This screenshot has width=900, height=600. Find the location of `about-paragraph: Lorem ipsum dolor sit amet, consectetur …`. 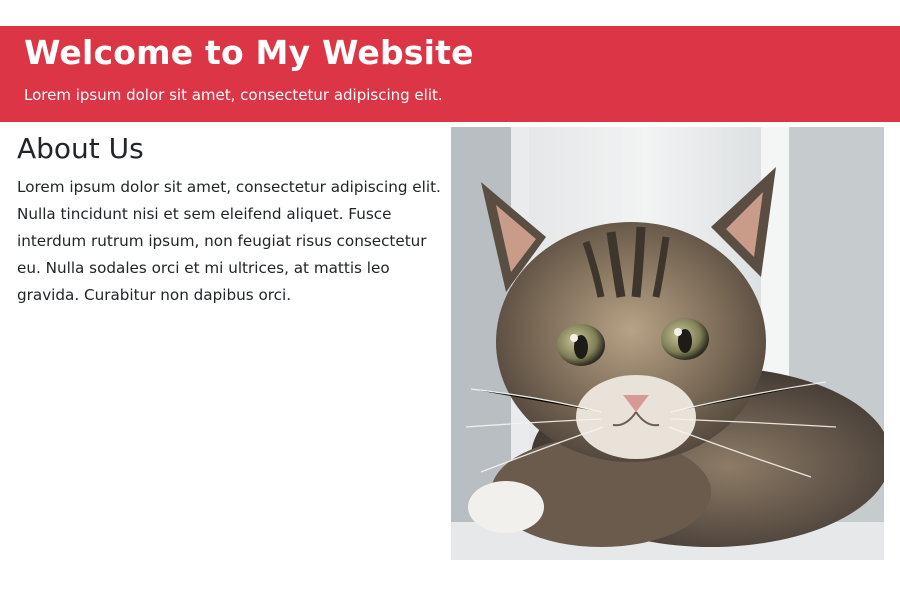

about-paragraph: Lorem ipsum dolor sit amet, consectetur … is located at coordinates (229, 241).